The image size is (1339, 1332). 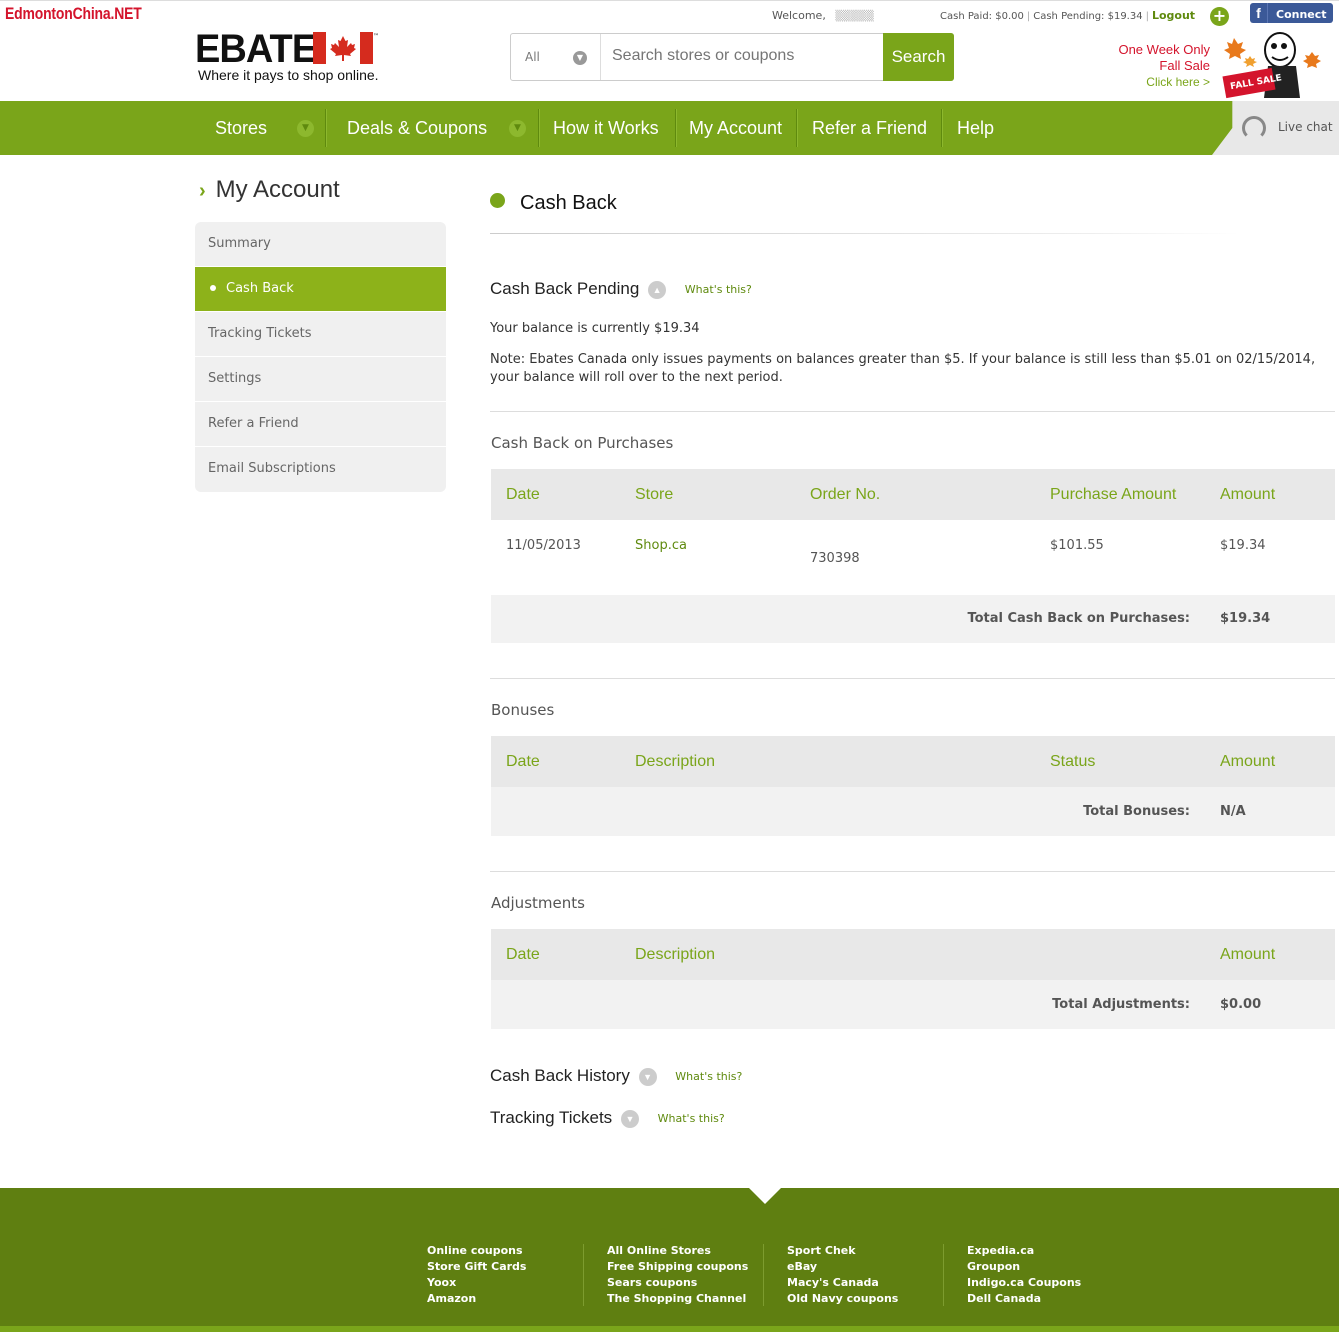 I want to click on chevron-up-icon: ▲, so click(x=657, y=289).